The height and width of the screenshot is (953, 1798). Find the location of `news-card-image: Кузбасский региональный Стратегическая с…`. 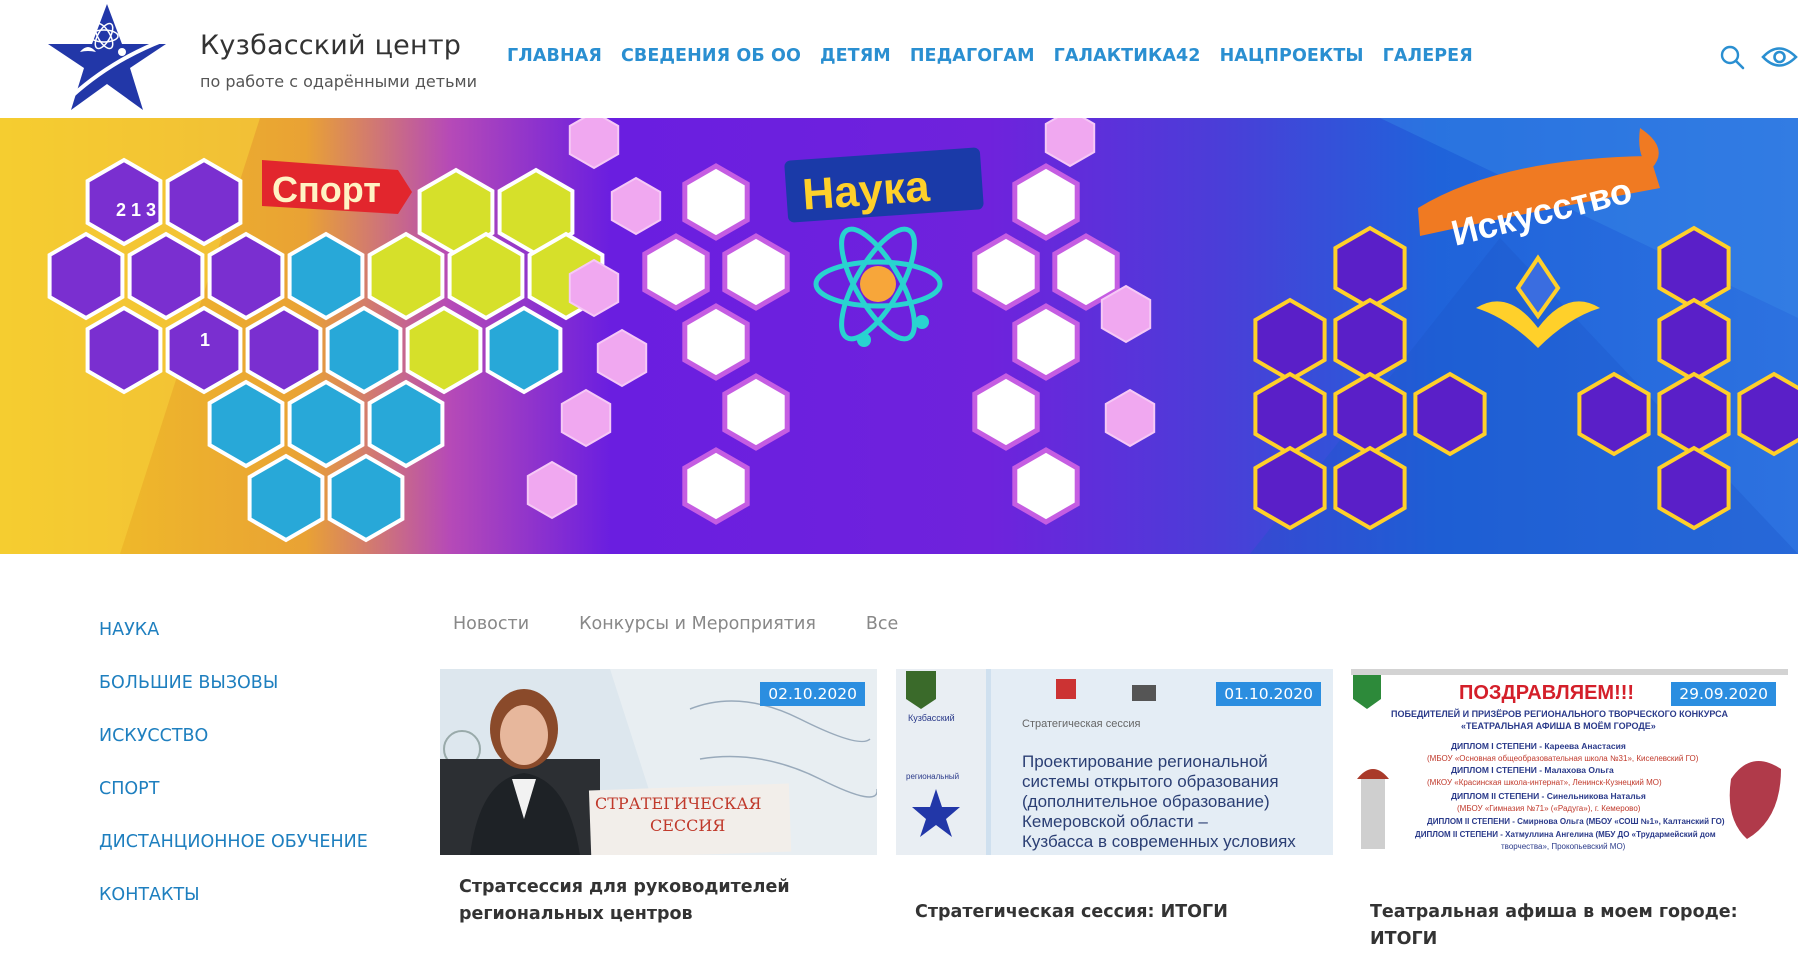

news-card-image: Кузбасский региональный Стратегическая с… is located at coordinates (1114, 762).